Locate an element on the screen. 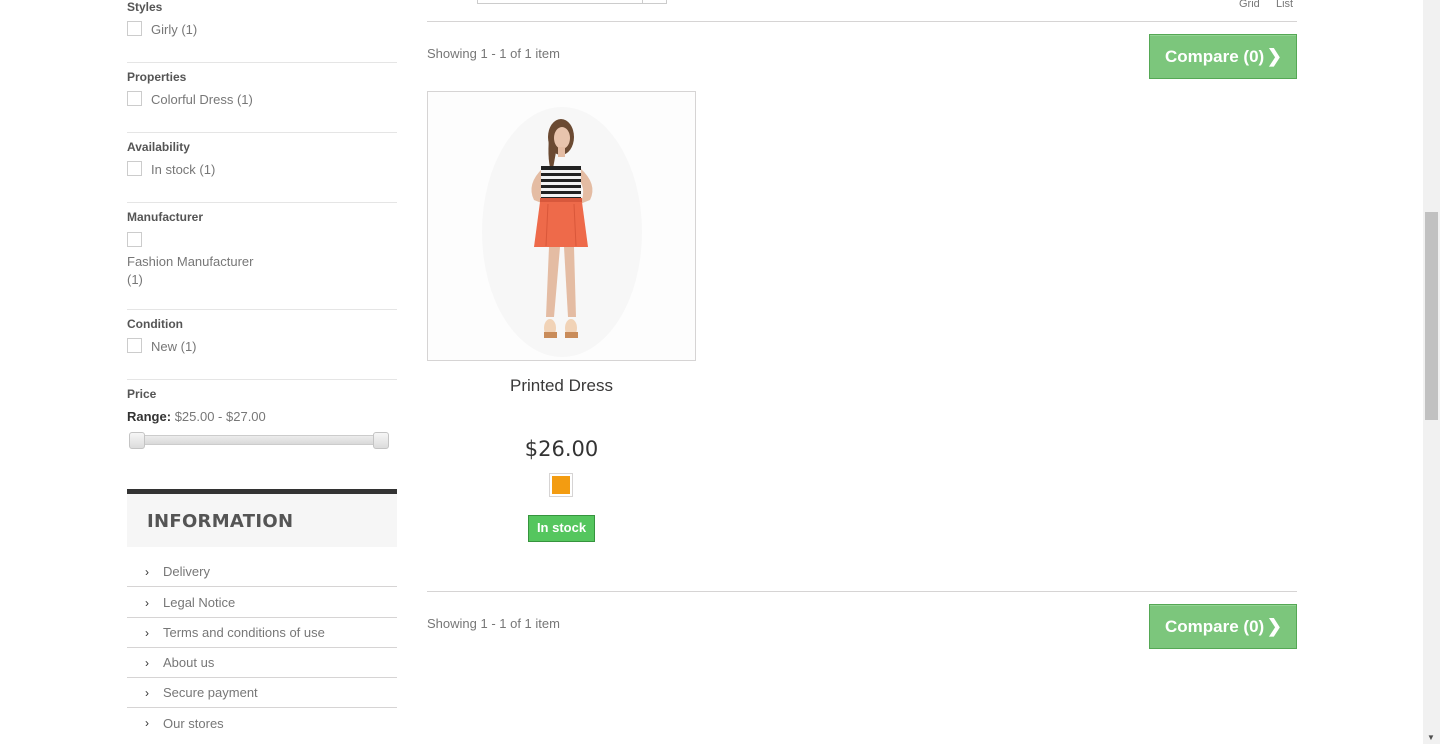 The height and width of the screenshot is (744, 1440). info-link-delivery: › Delivery is located at coordinates (262, 572).